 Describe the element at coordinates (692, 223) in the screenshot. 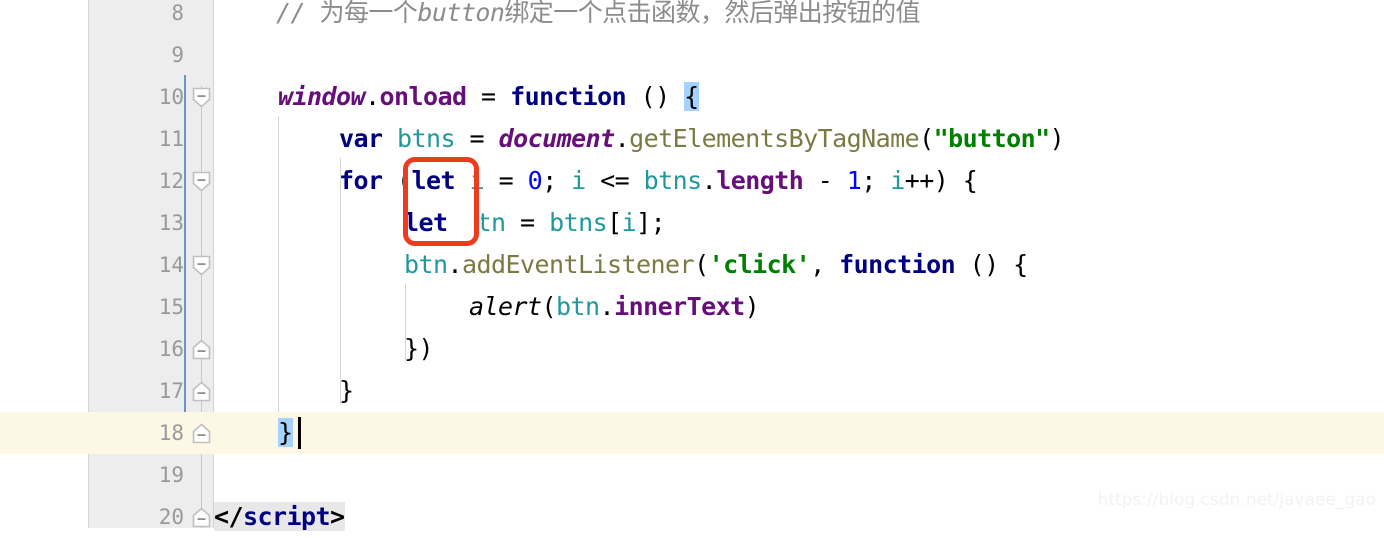

I see `code-line: 13 let btn = btns[i];` at that location.